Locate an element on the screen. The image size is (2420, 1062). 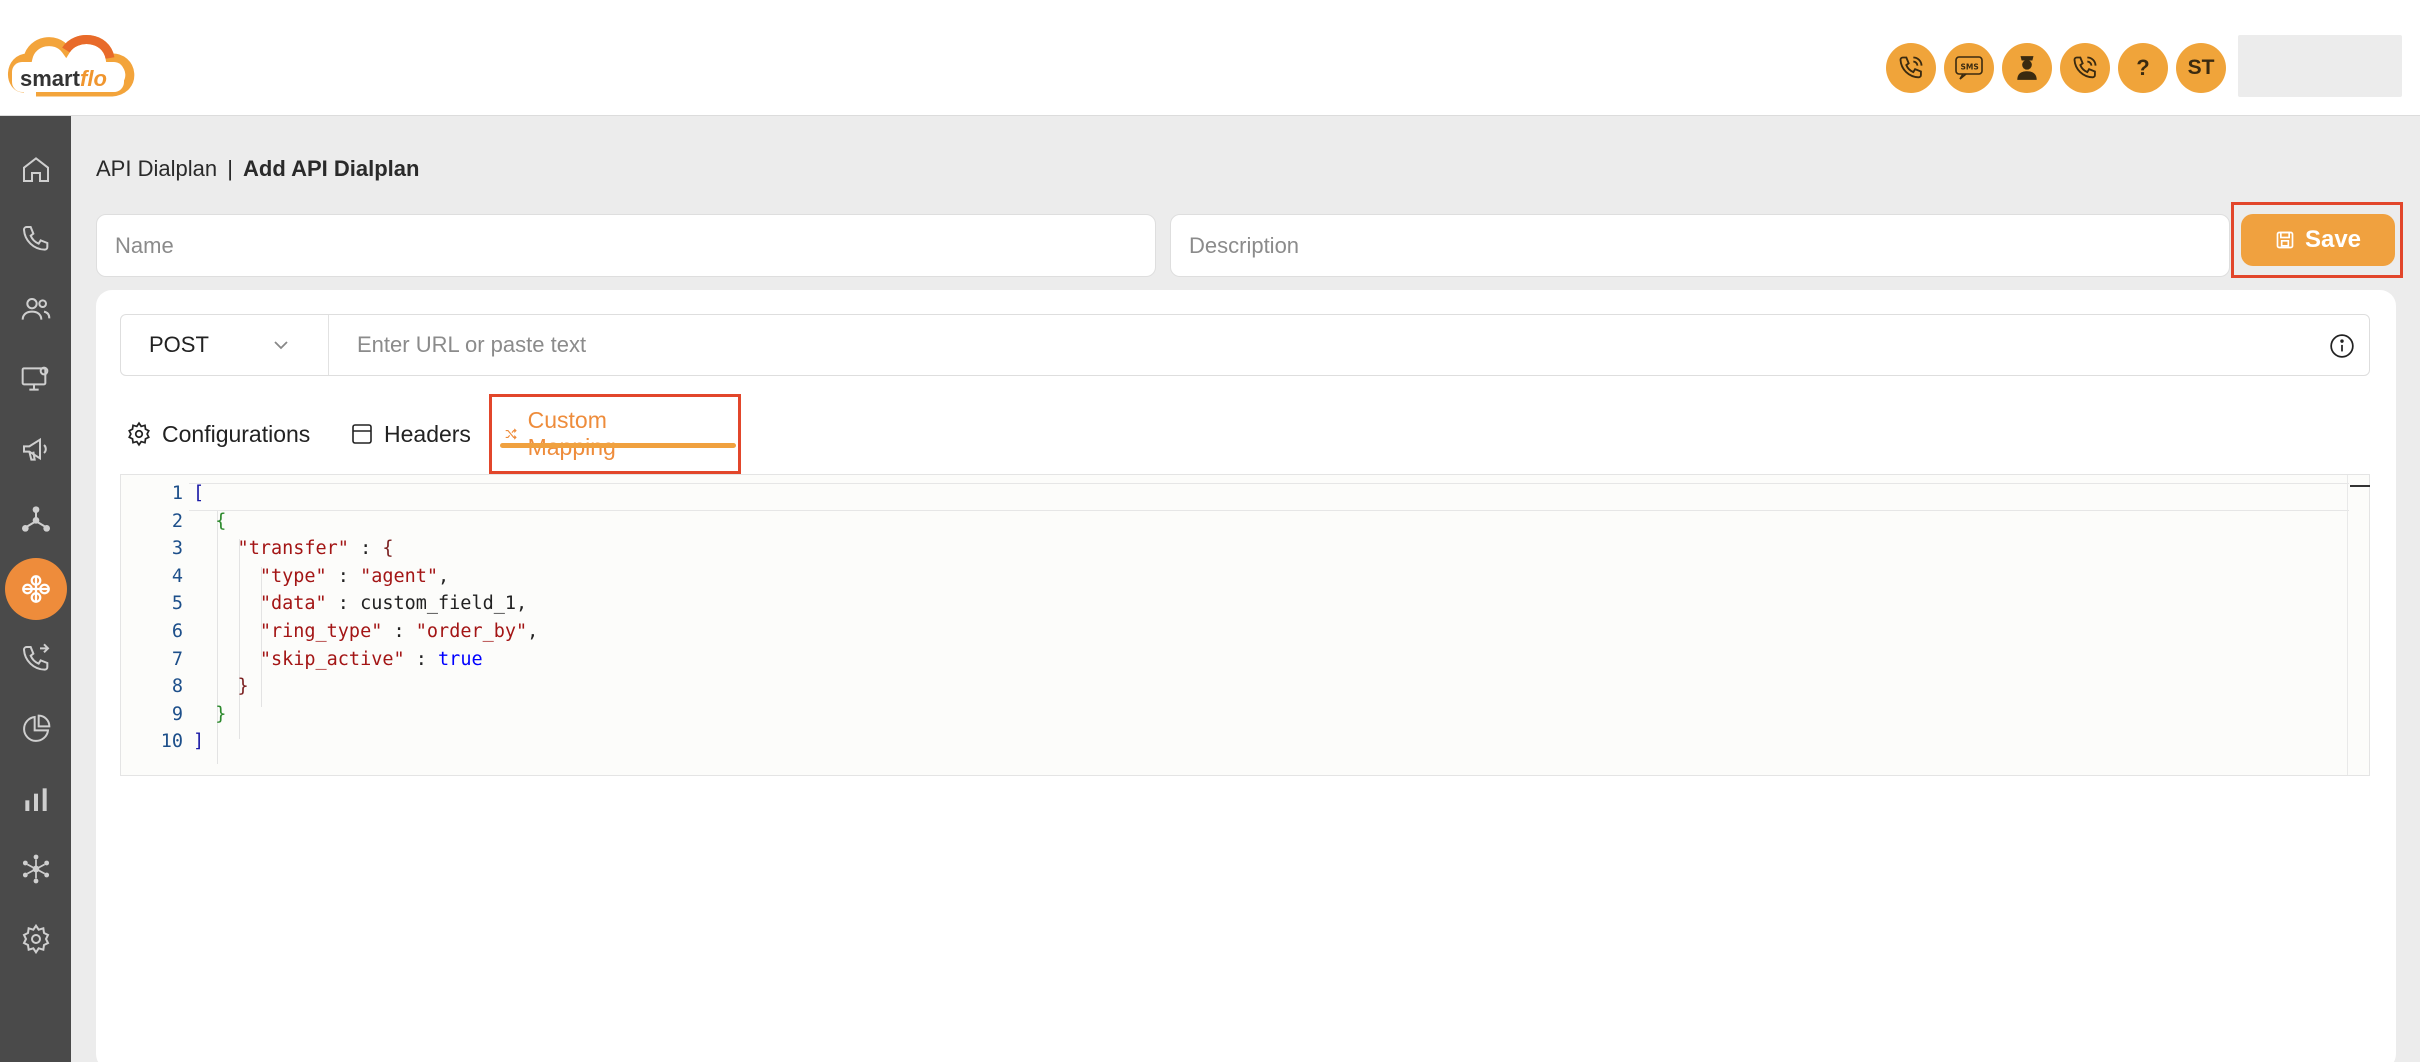
code-line: "ring_type" : "order_by", is located at coordinates (366, 631).